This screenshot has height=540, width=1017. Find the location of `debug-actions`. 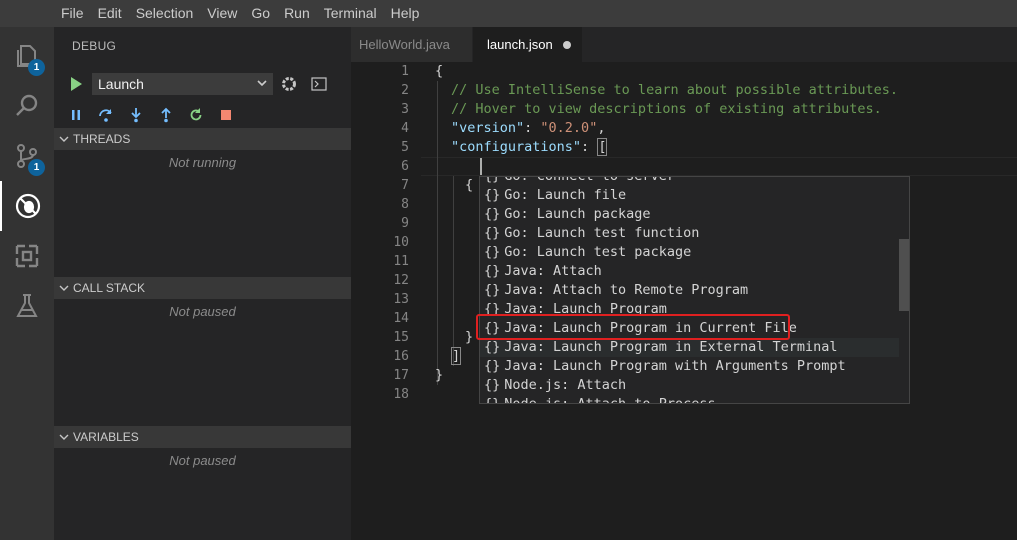

debug-actions is located at coordinates (158, 115).